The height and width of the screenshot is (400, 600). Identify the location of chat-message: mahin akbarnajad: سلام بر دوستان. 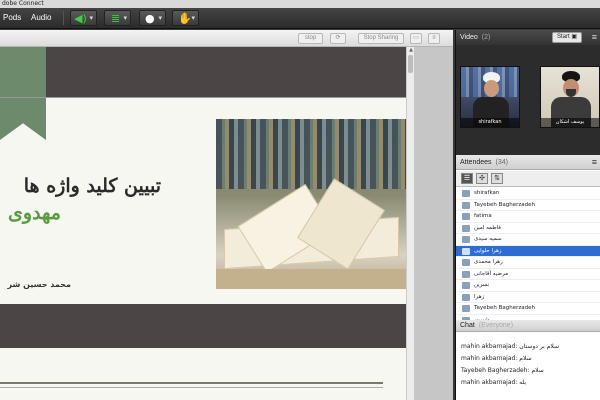
(529, 347).